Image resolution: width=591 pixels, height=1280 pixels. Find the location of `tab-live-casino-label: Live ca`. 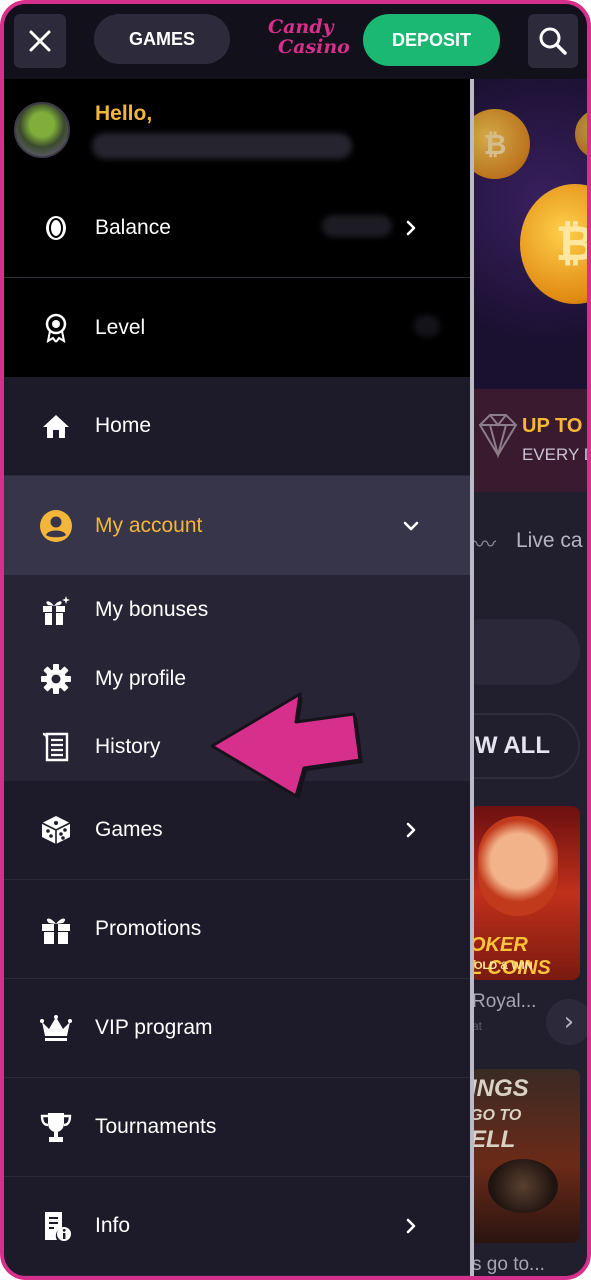

tab-live-casino-label: Live ca is located at coordinates (549, 540).